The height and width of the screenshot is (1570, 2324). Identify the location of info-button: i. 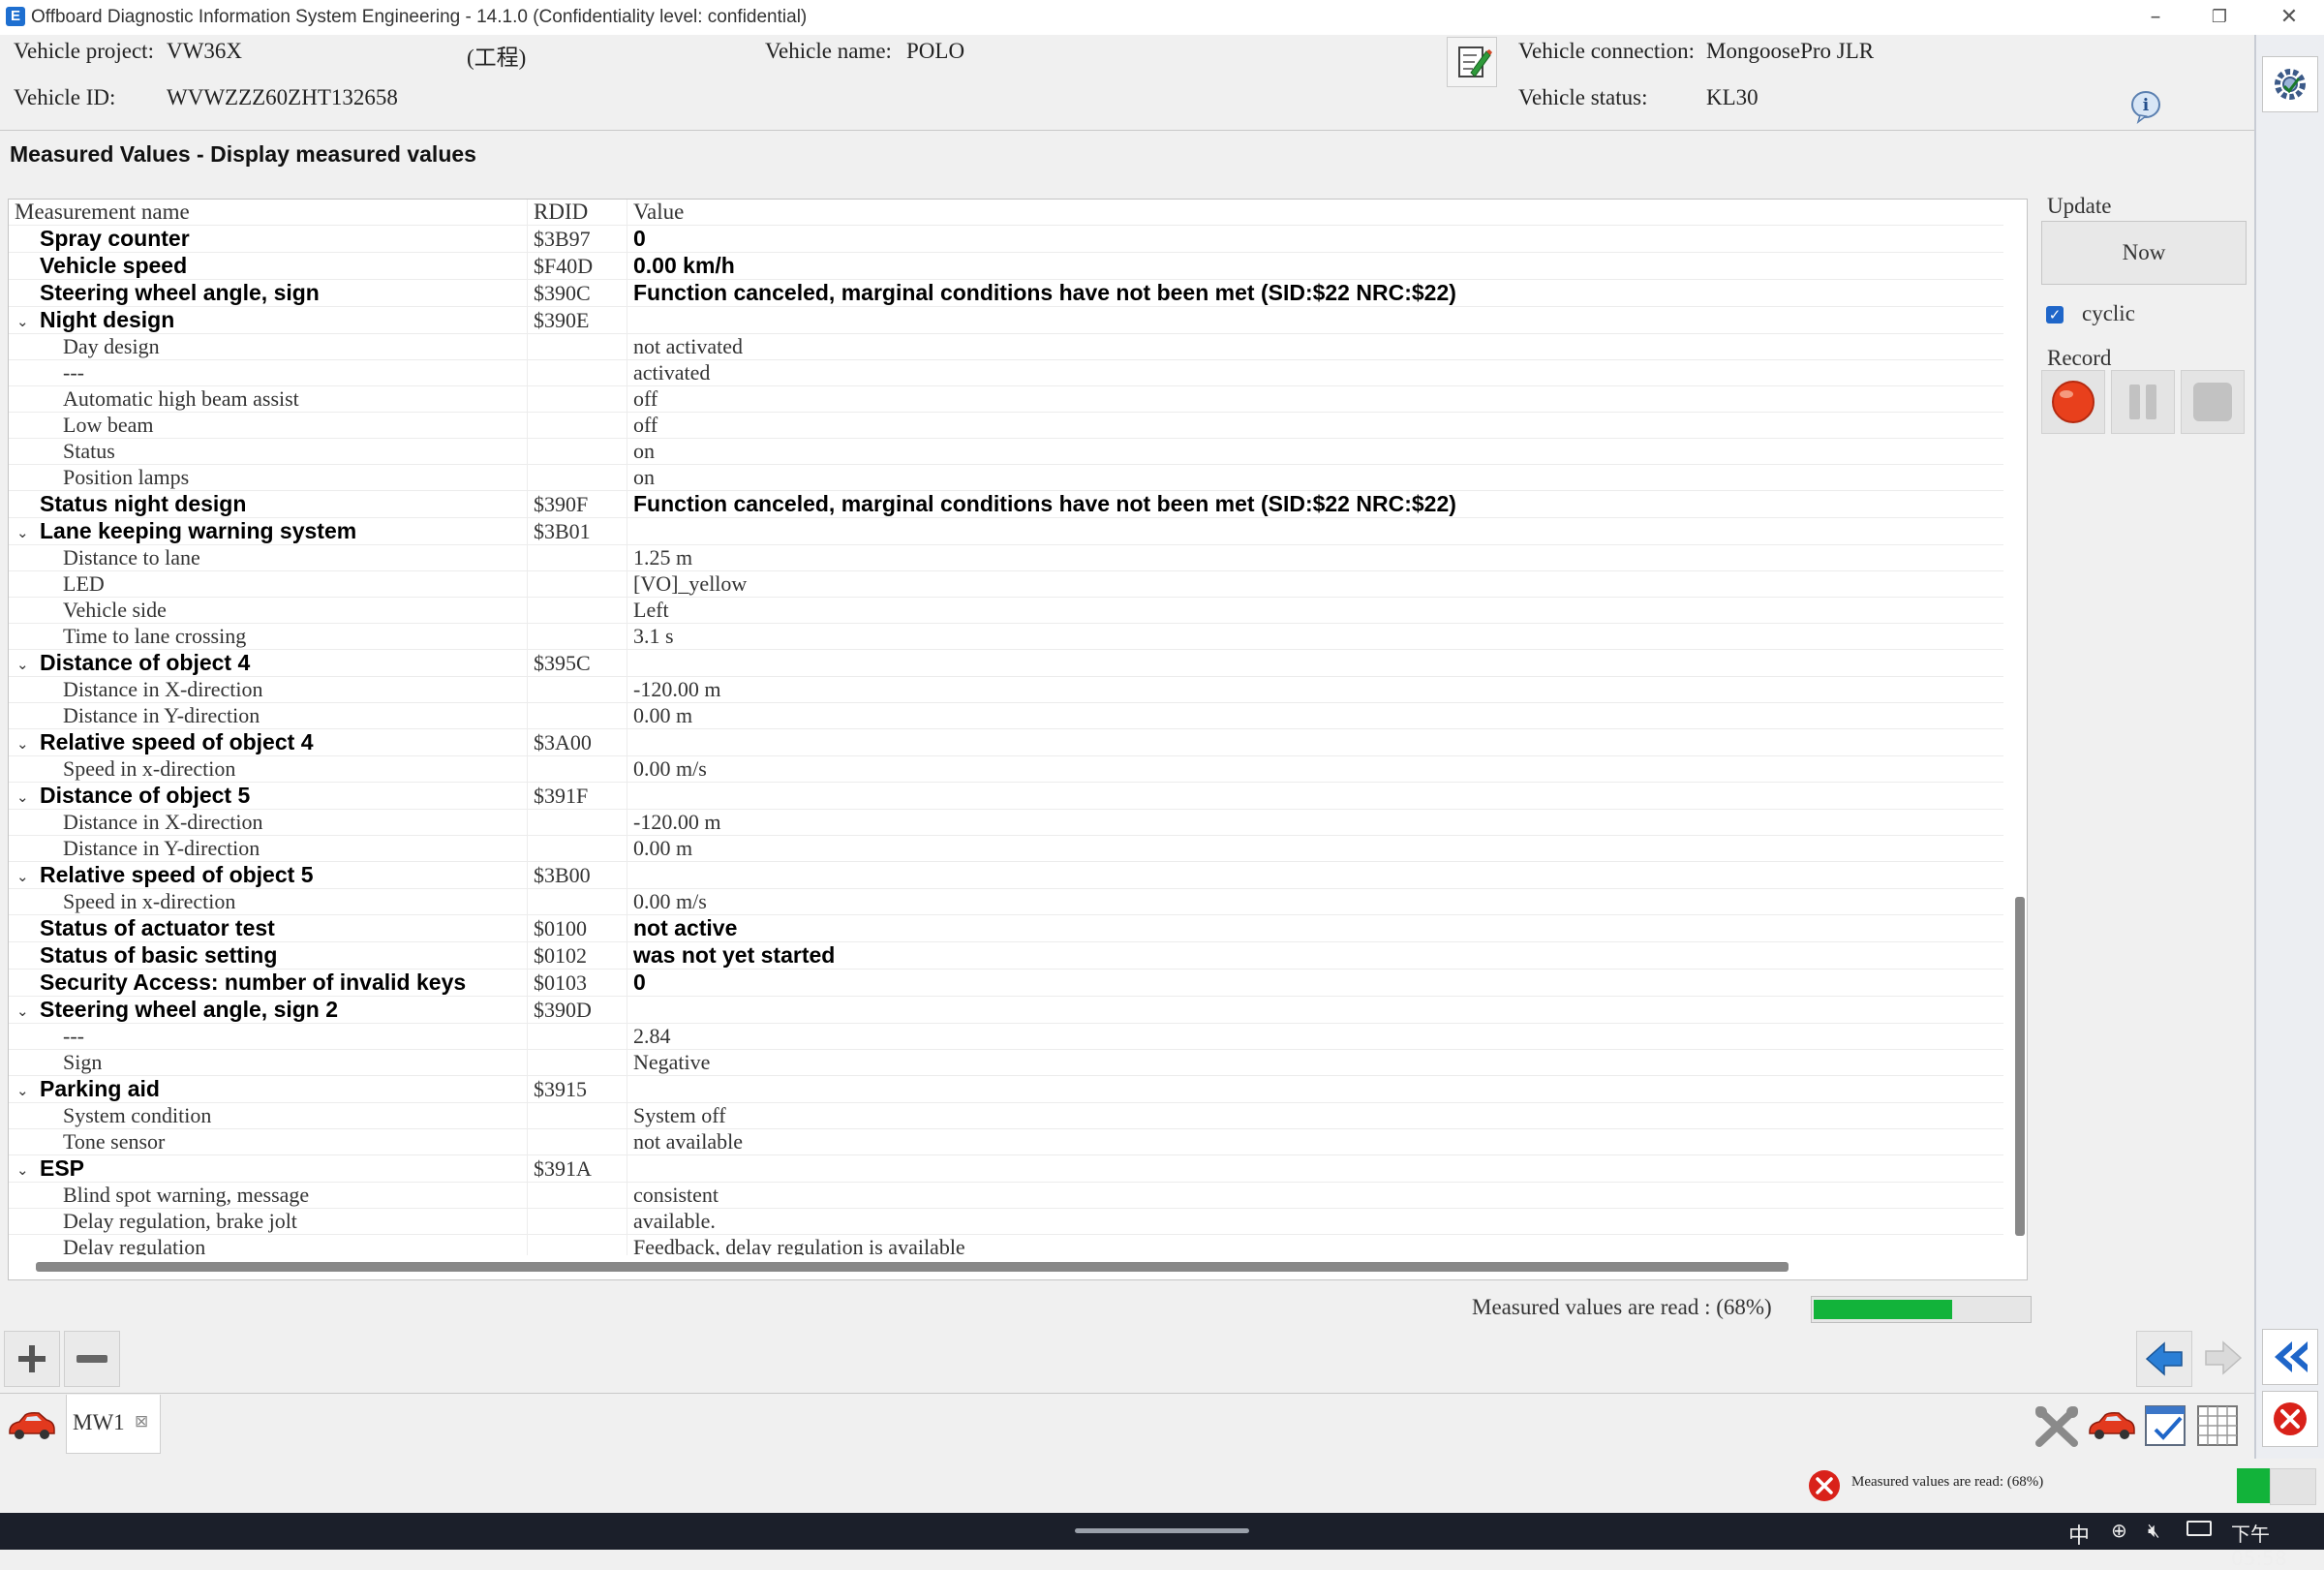
(2146, 109).